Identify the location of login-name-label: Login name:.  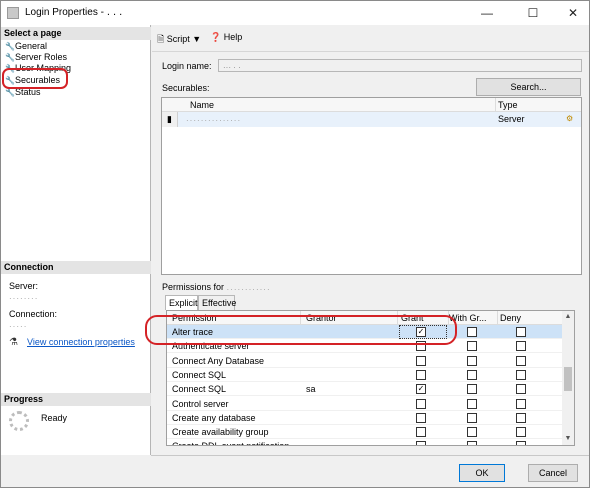
(187, 66).